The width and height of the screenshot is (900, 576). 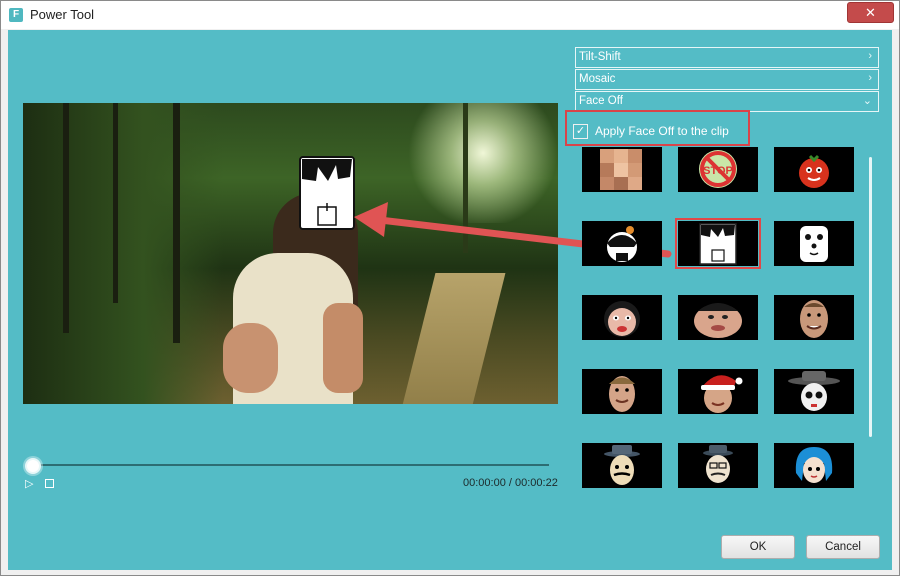 I want to click on chubby-face-icon, so click(x=718, y=320).